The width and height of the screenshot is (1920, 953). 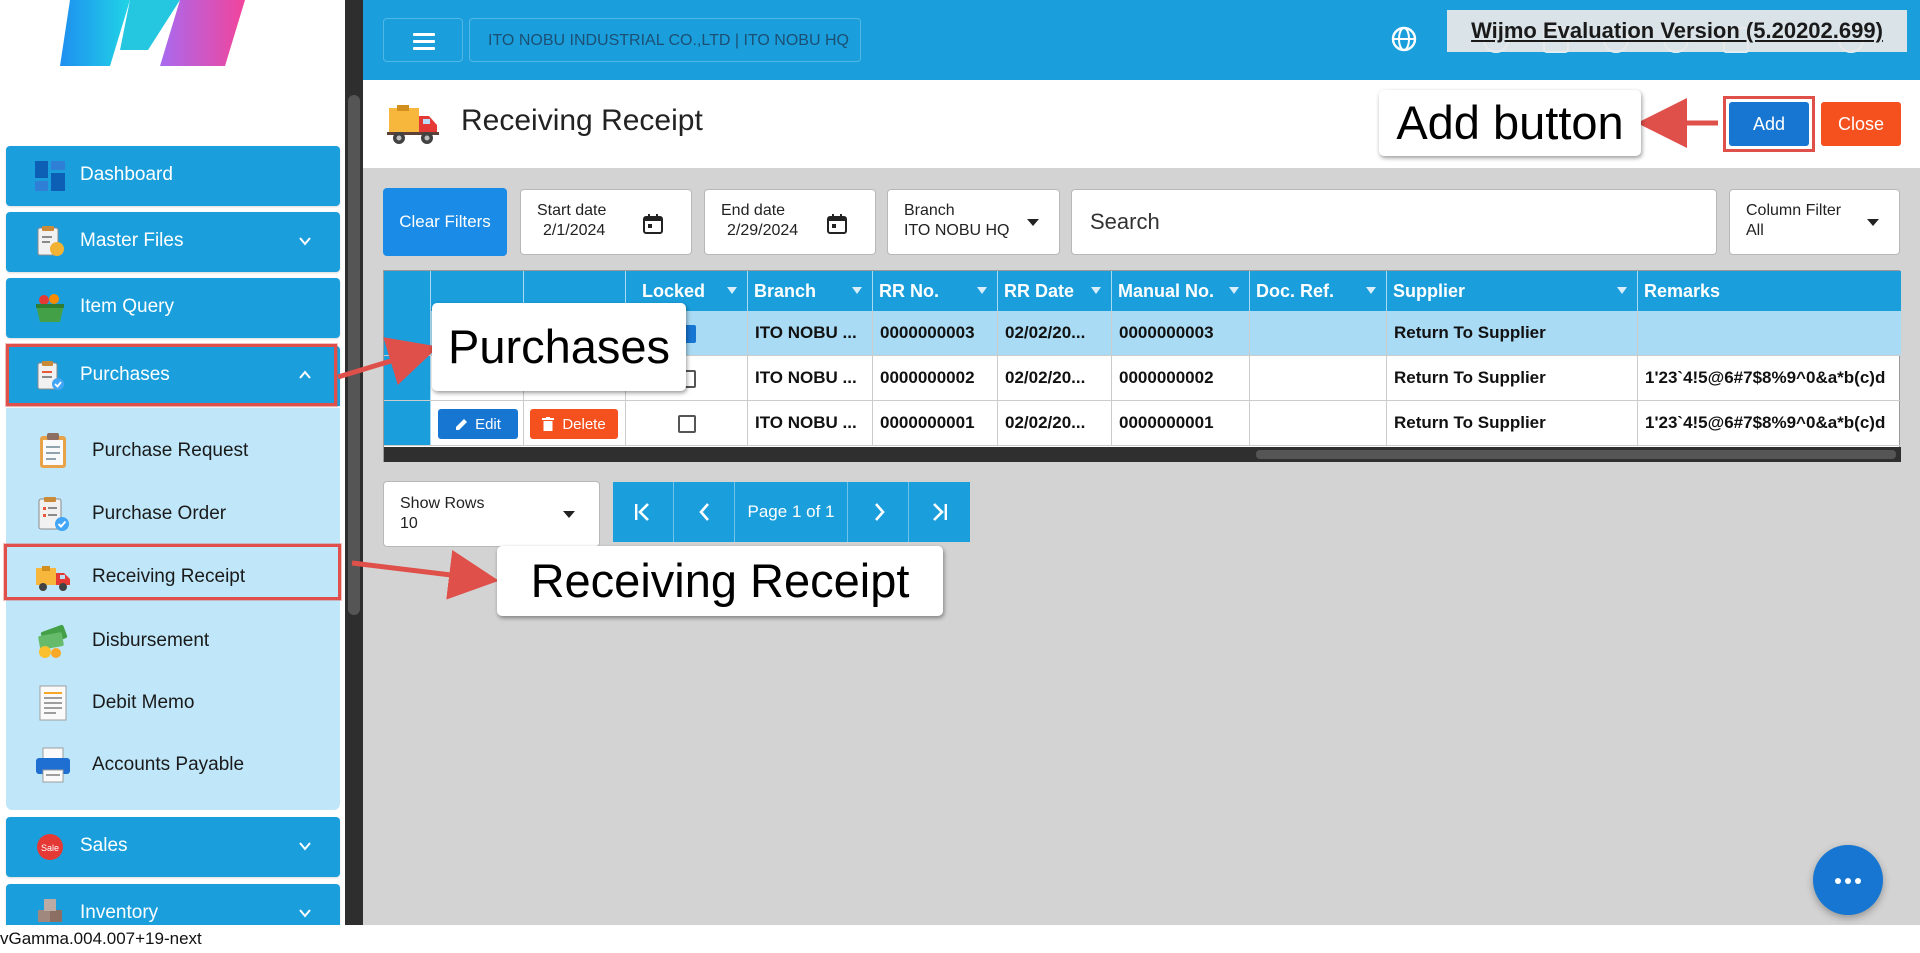 I want to click on more-icon, so click(x=1858, y=881).